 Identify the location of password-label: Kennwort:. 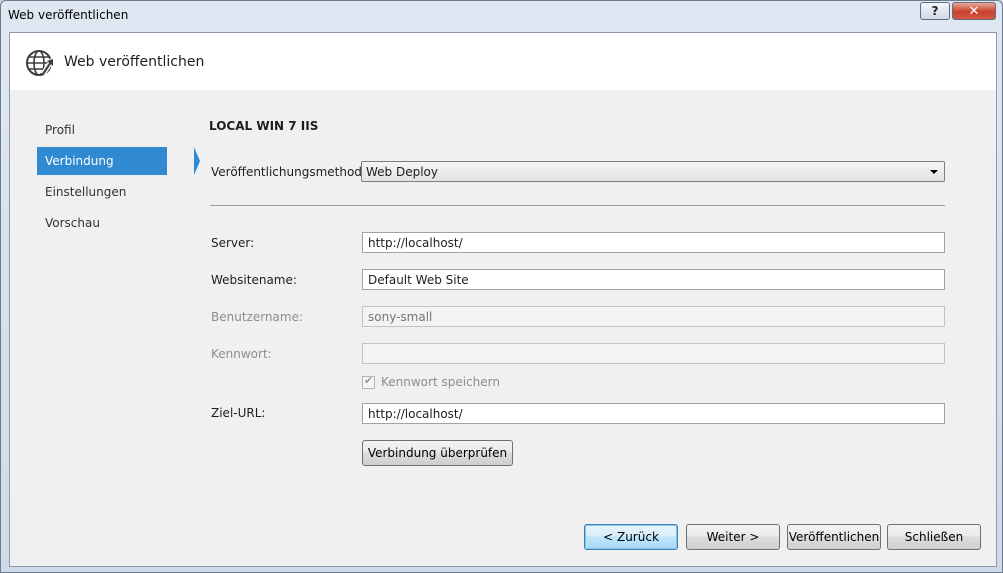
(241, 354).